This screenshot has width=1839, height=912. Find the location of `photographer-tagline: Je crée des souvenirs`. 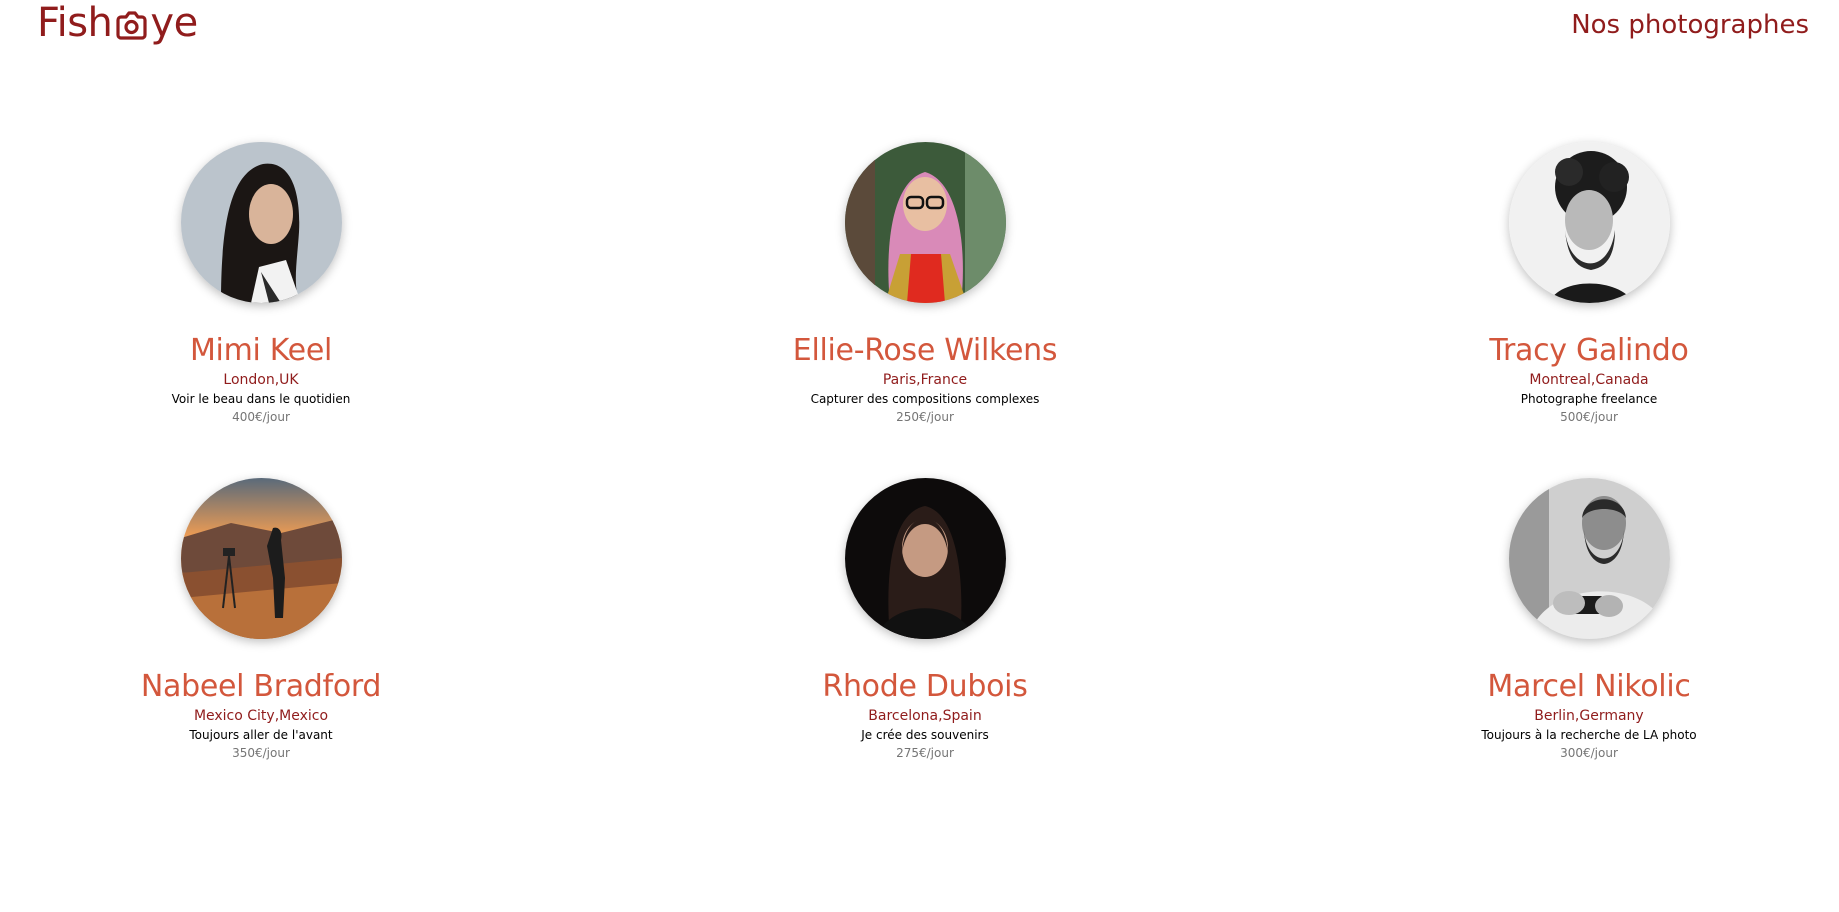

photographer-tagline: Je crée des souvenirs is located at coordinates (925, 735).